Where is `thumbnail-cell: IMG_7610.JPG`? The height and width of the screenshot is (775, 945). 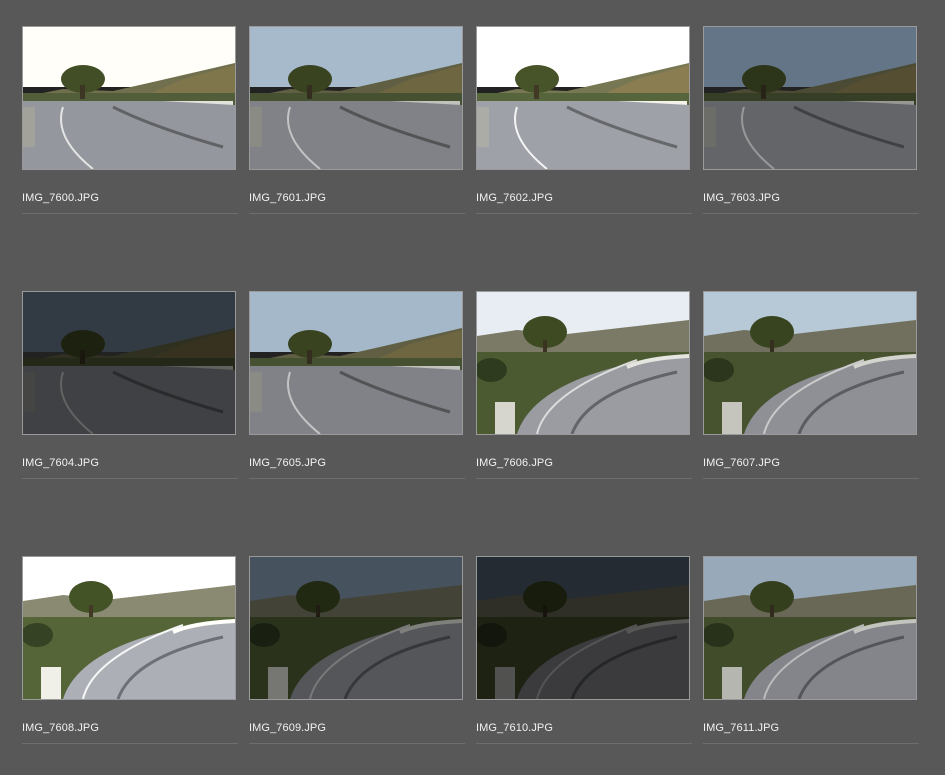 thumbnail-cell: IMG_7610.JPG is located at coordinates (584, 651).